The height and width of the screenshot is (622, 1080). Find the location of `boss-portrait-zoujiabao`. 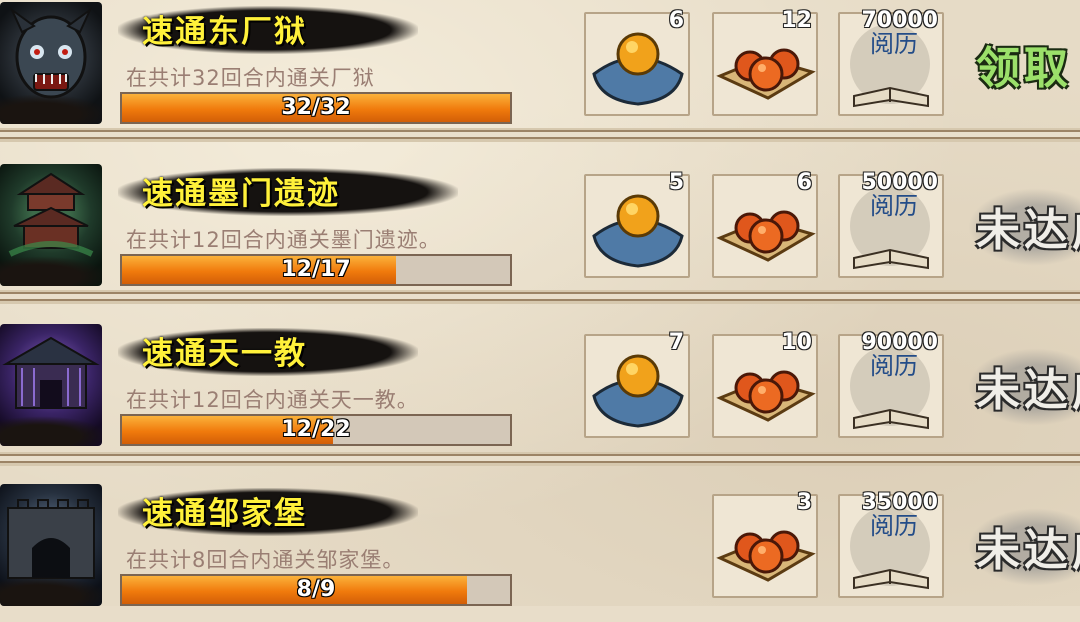

boss-portrait-zoujiabao is located at coordinates (51, 545).